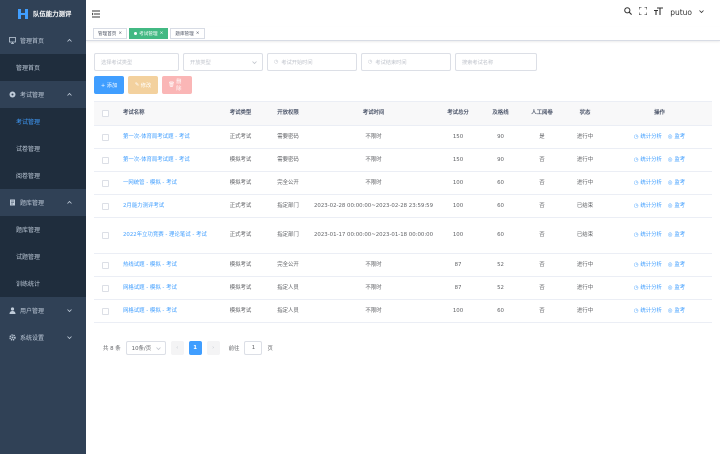 The width and height of the screenshot is (720, 454). What do you see at coordinates (12, 94) in the screenshot?
I see `exam-icon` at bounding box center [12, 94].